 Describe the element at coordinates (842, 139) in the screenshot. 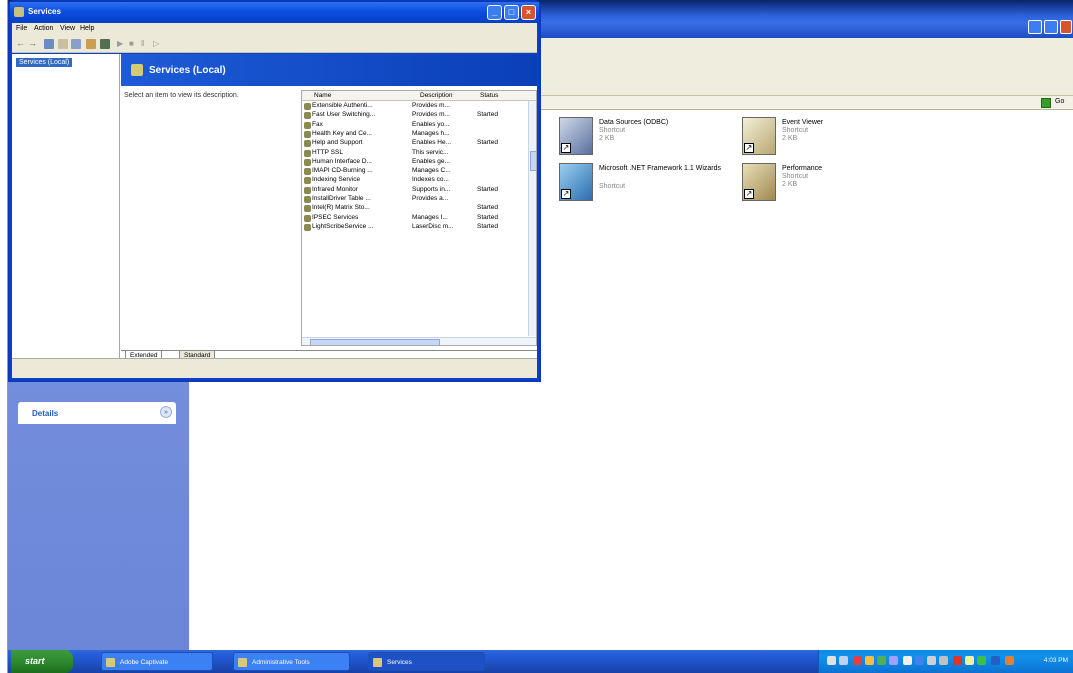

I see `tile-event-viewer: ↗ Event Viewer Shortcut 2 KB` at that location.